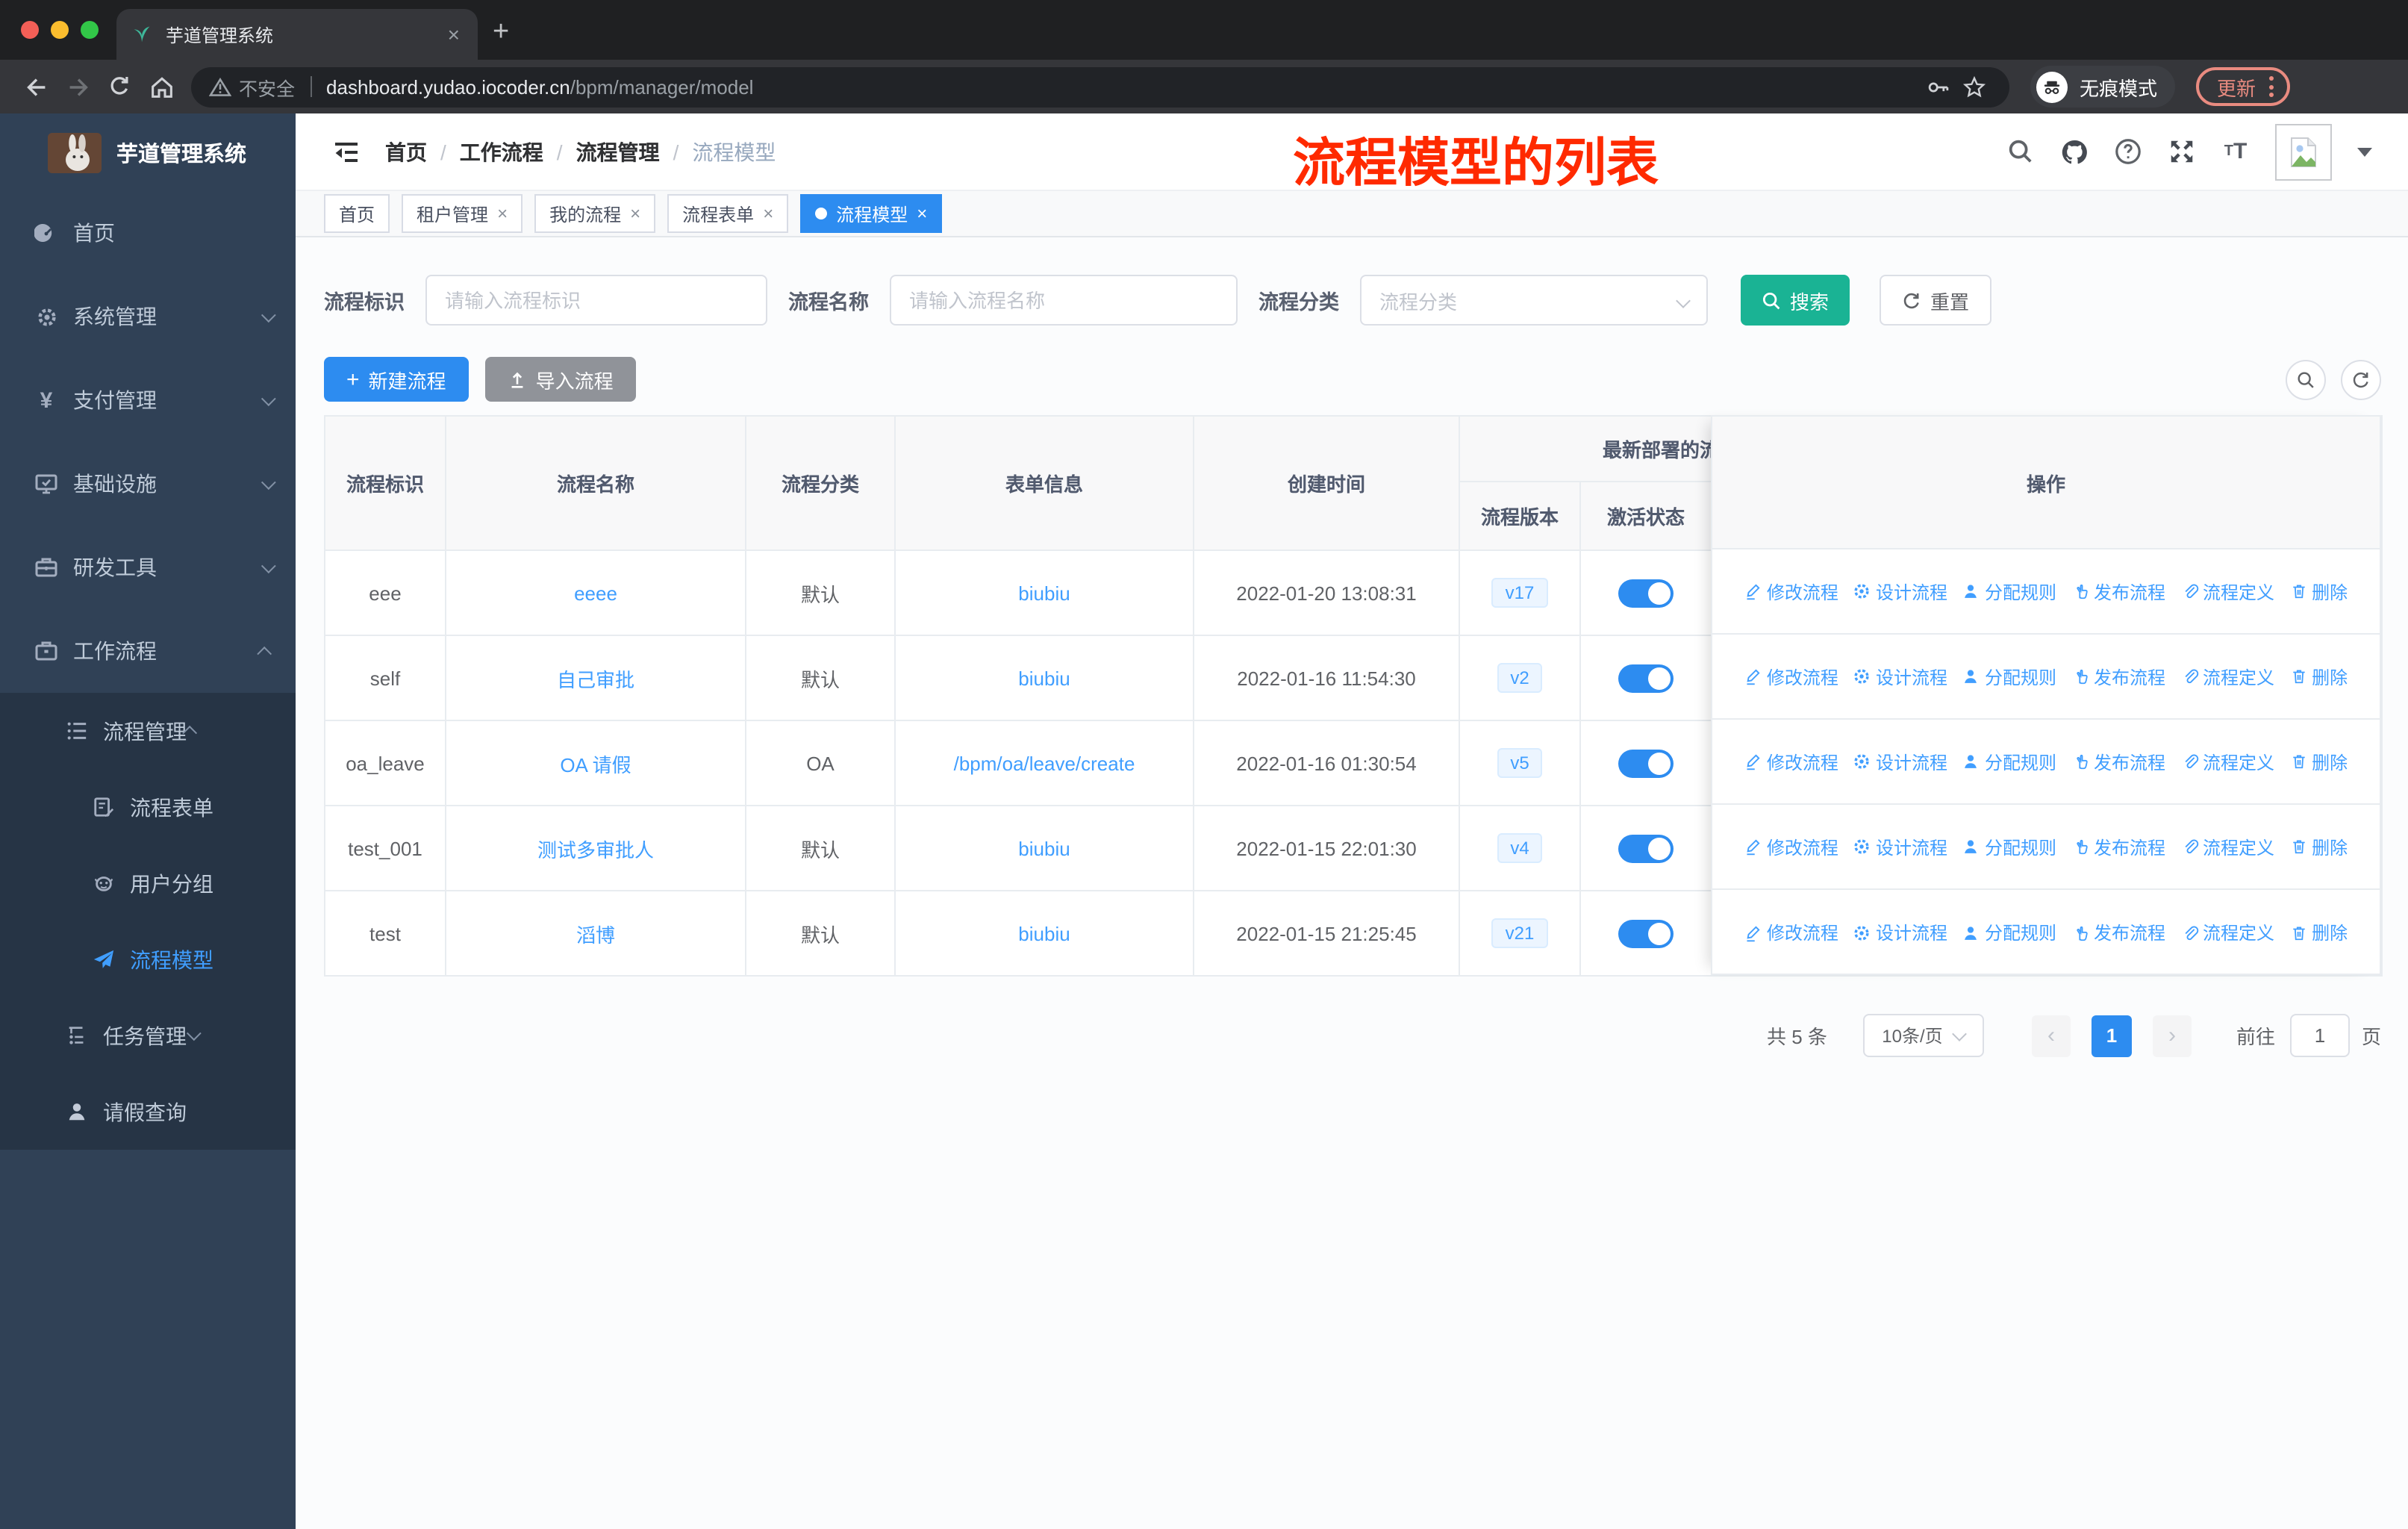  What do you see at coordinates (396, 379) in the screenshot?
I see `create-process-button: + 新建流程` at bounding box center [396, 379].